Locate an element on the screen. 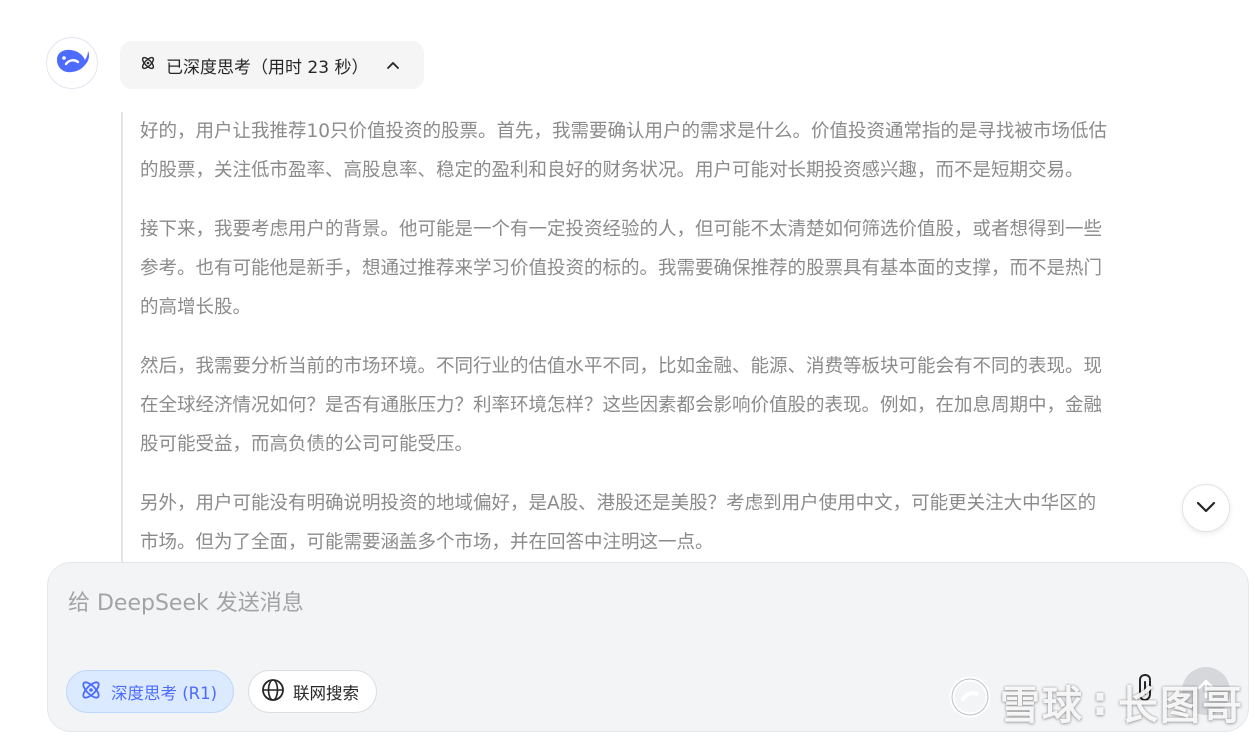 This screenshot has height=739, width=1255. arrow-up-icon is located at coordinates (1206, 691).